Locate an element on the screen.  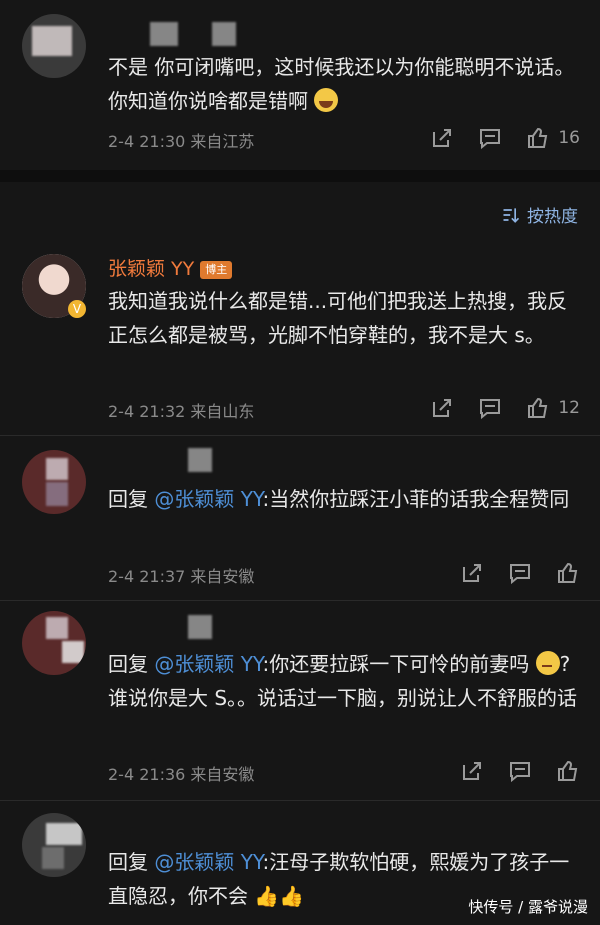
blogger-badge: 博主 is located at coordinates (216, 269).